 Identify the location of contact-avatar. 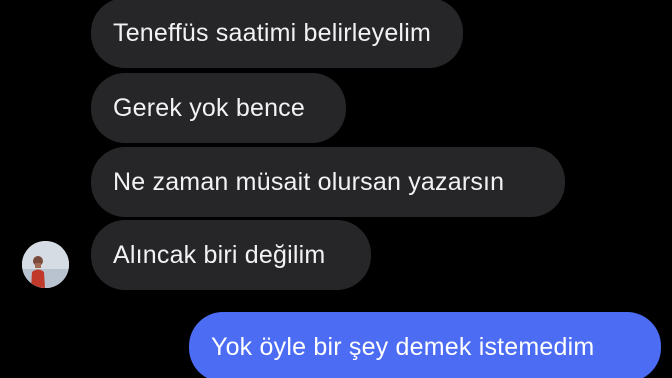
(45, 264).